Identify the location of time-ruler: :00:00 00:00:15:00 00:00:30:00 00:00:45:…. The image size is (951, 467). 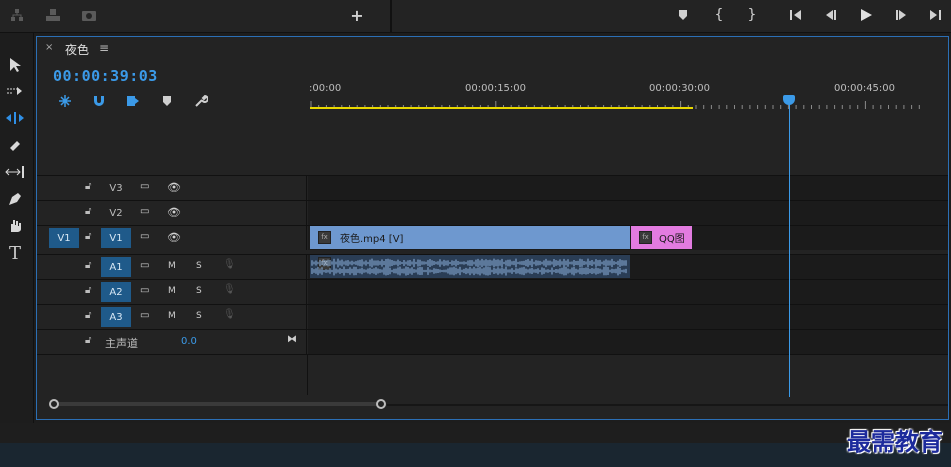
(628, 92).